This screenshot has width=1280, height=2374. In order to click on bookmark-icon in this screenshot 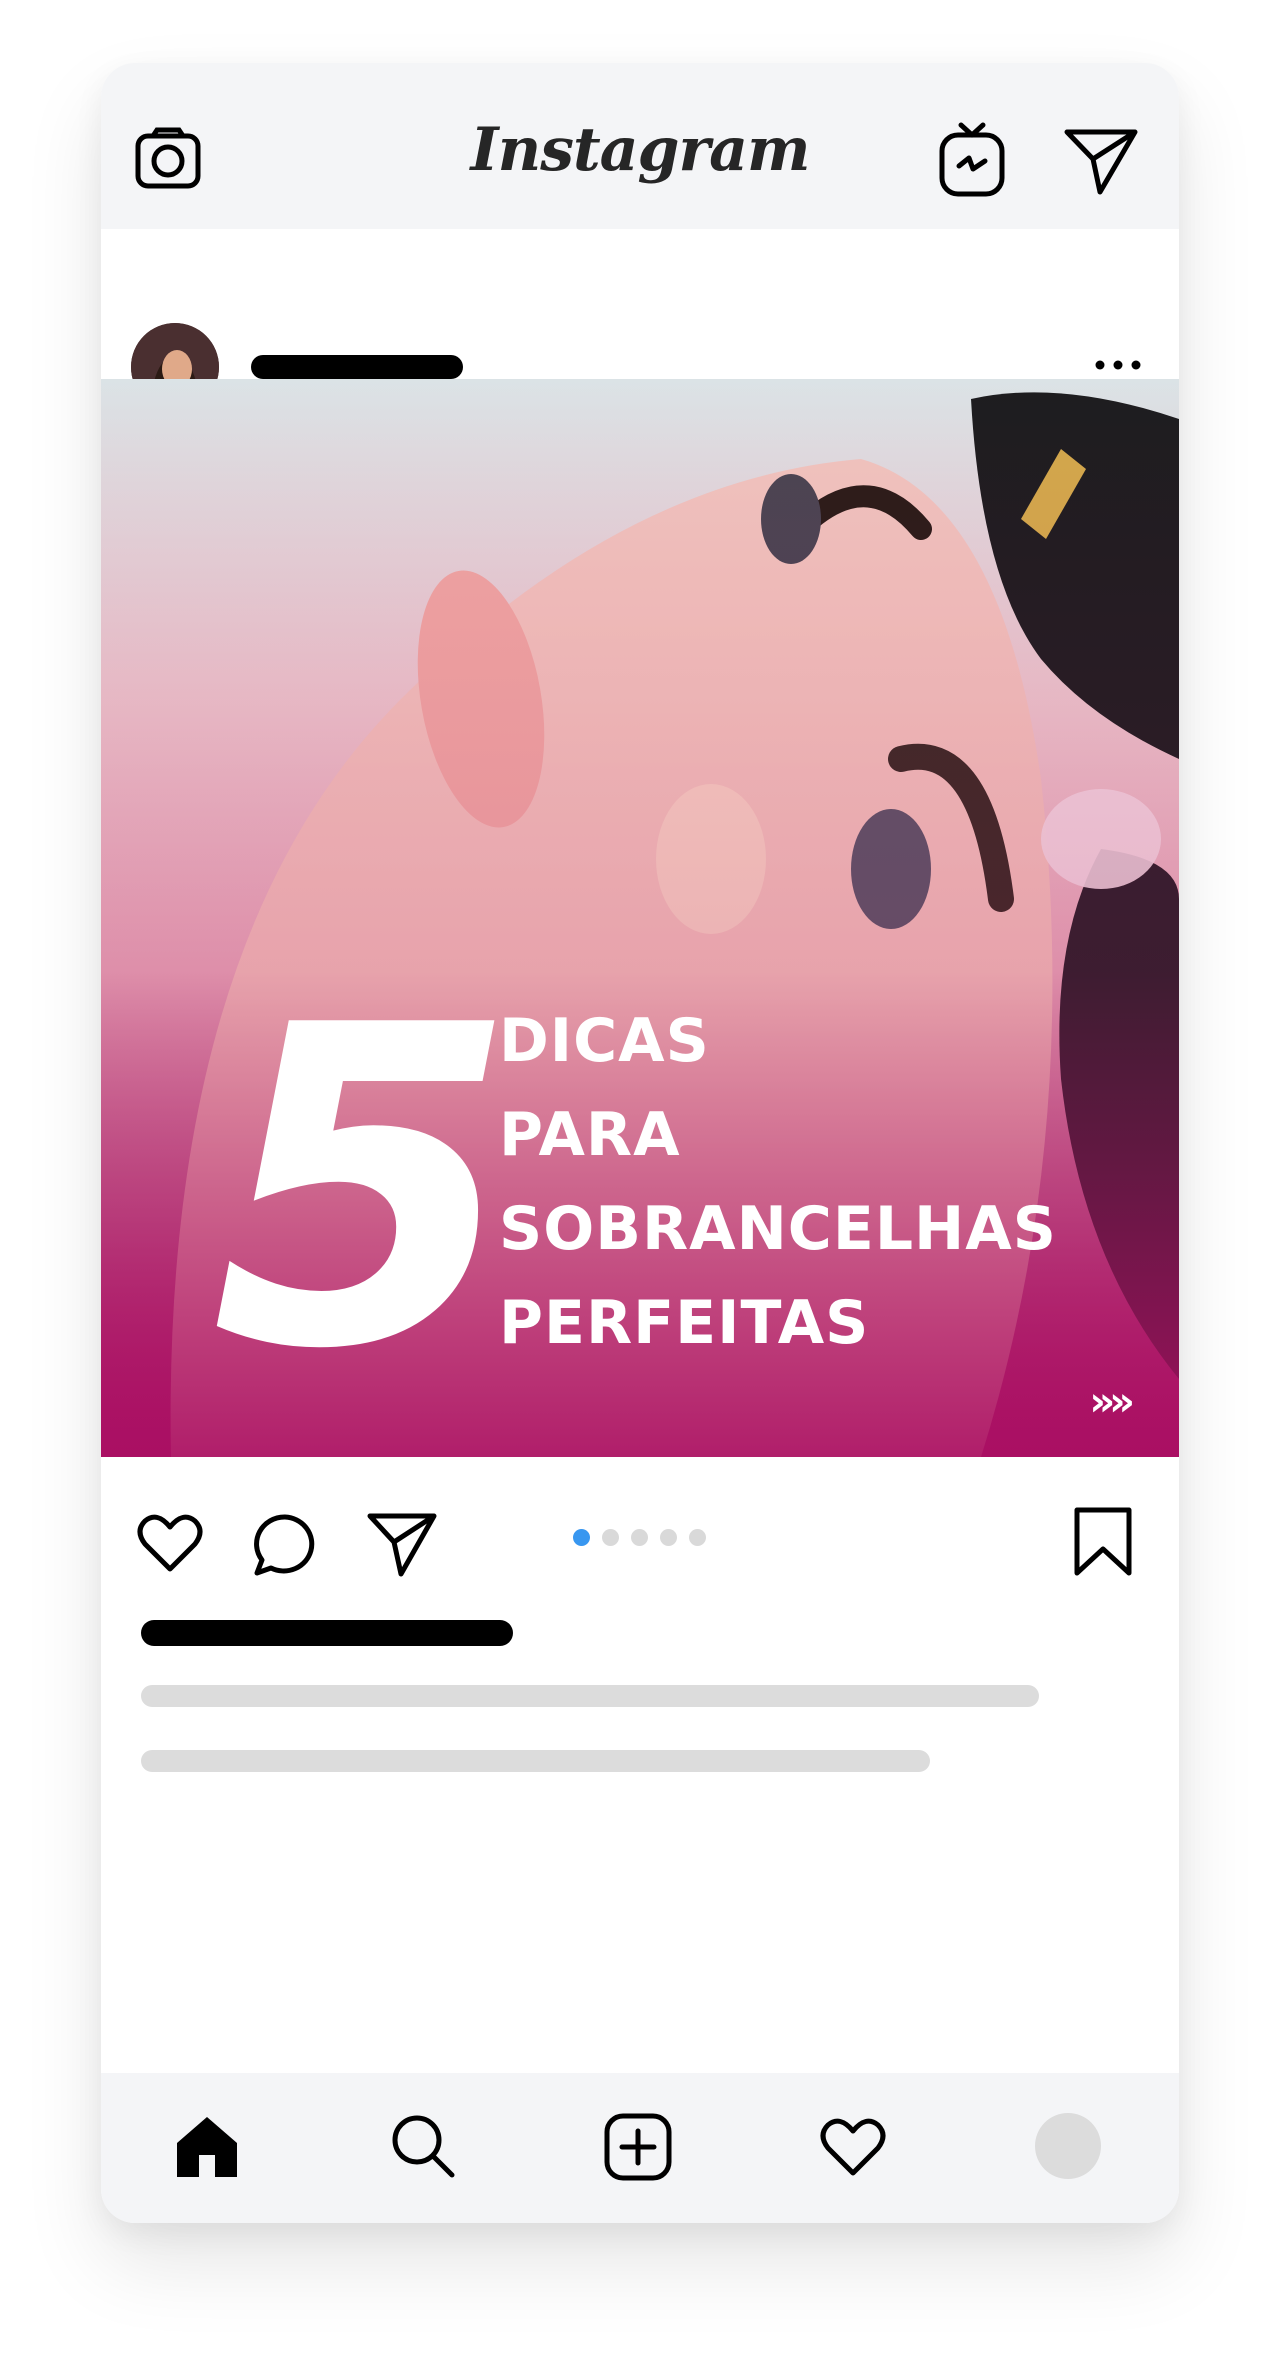, I will do `click(1103, 1544)`.